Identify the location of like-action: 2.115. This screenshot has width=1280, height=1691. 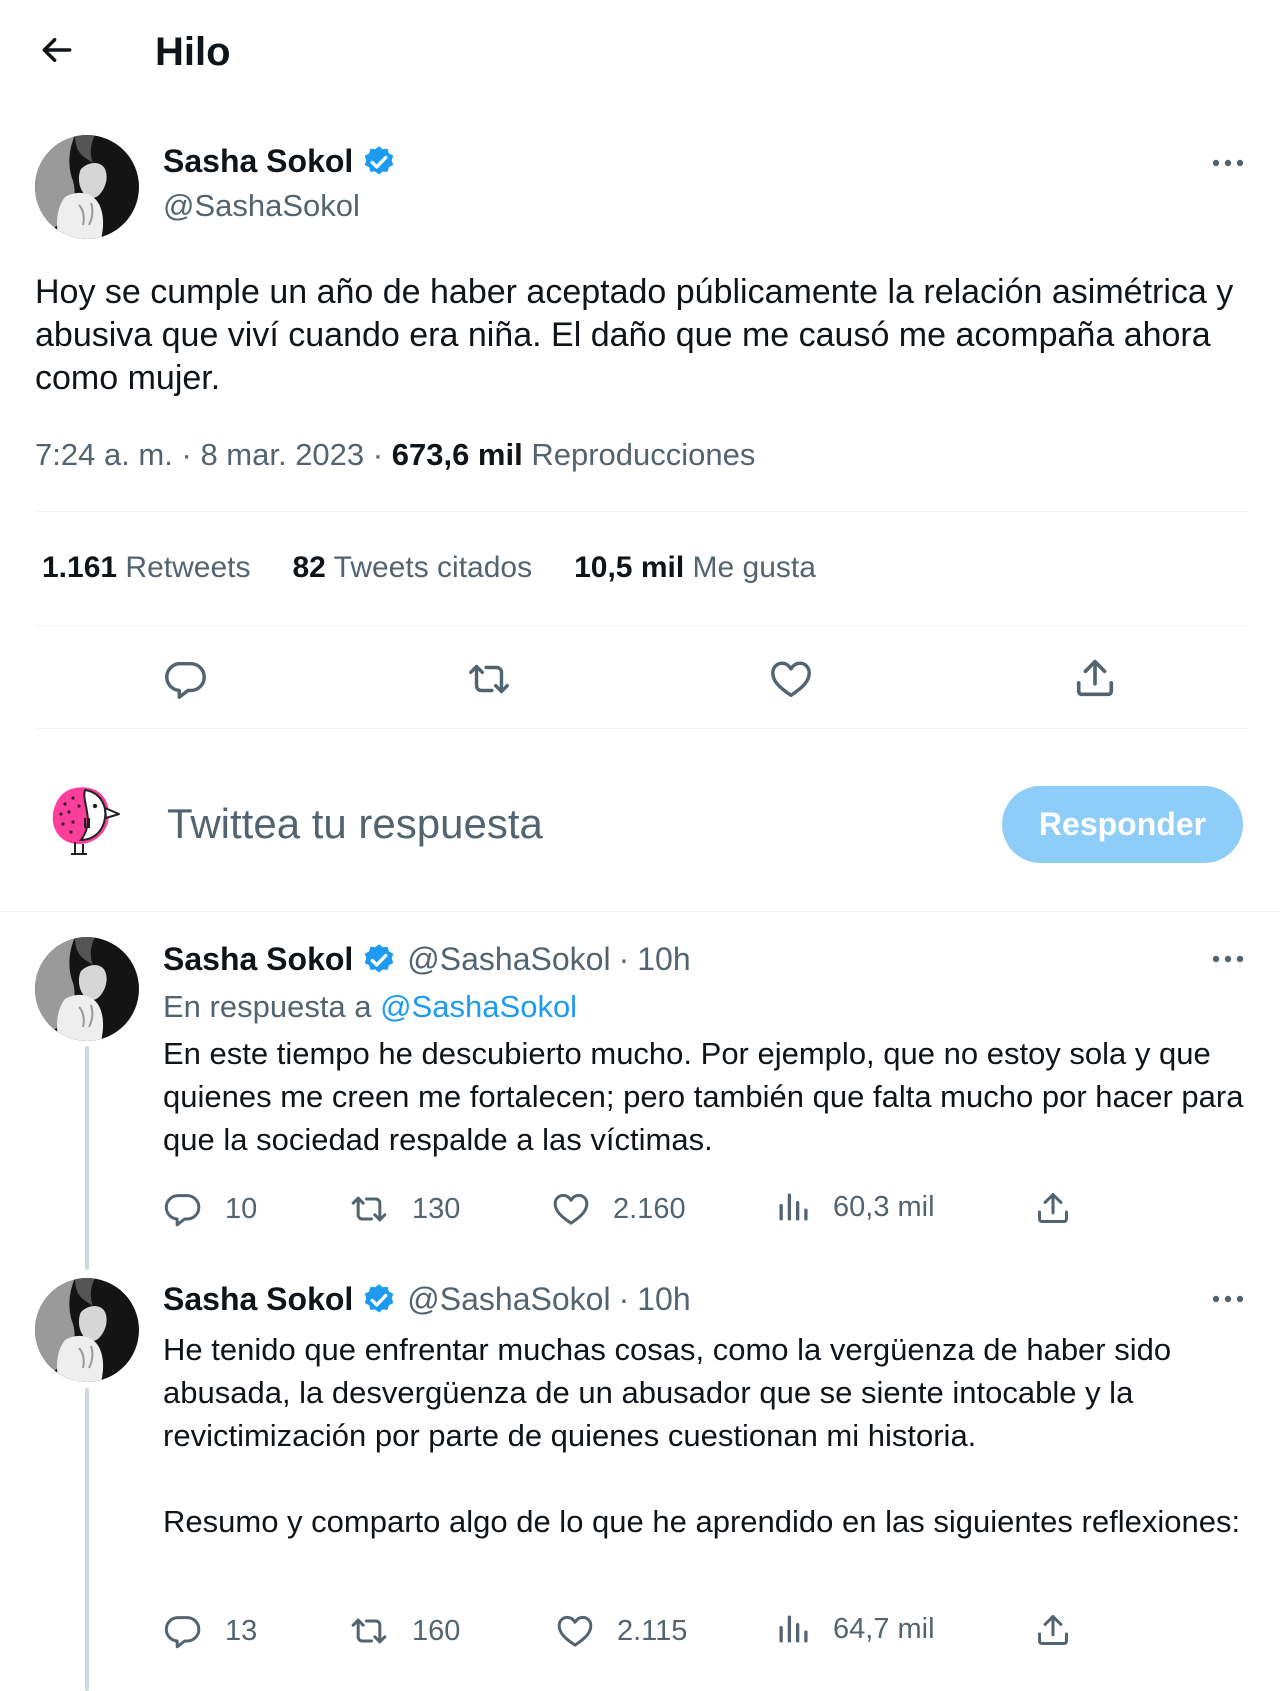
(621, 1631).